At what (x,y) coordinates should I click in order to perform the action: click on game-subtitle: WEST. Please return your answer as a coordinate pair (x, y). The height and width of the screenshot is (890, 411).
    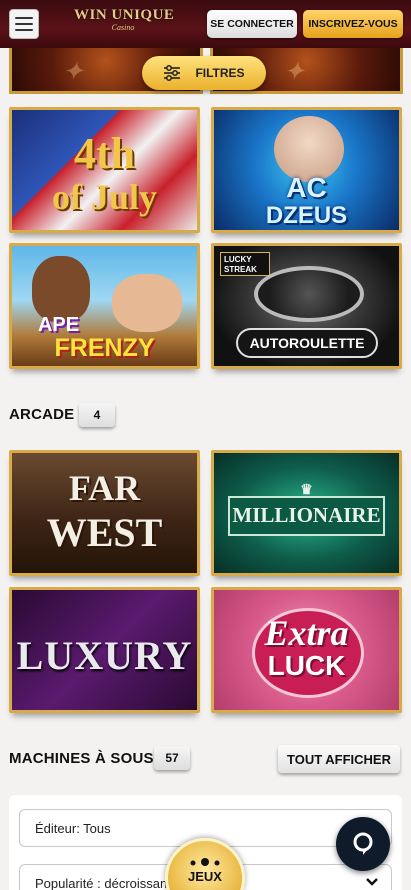
    Looking at the image, I should click on (104, 532).